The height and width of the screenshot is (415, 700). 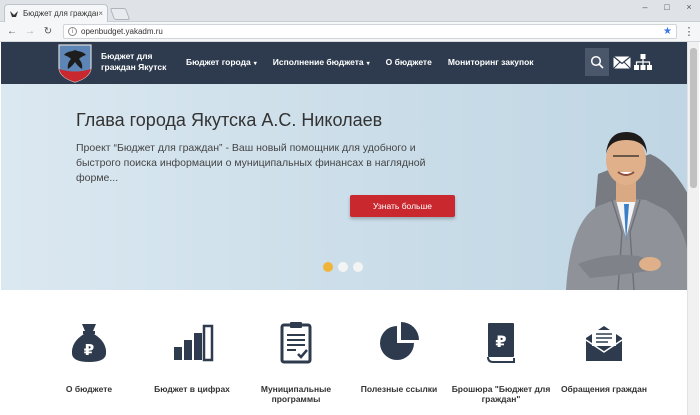 What do you see at coordinates (12, 32) in the screenshot?
I see `back-icon: ←` at bounding box center [12, 32].